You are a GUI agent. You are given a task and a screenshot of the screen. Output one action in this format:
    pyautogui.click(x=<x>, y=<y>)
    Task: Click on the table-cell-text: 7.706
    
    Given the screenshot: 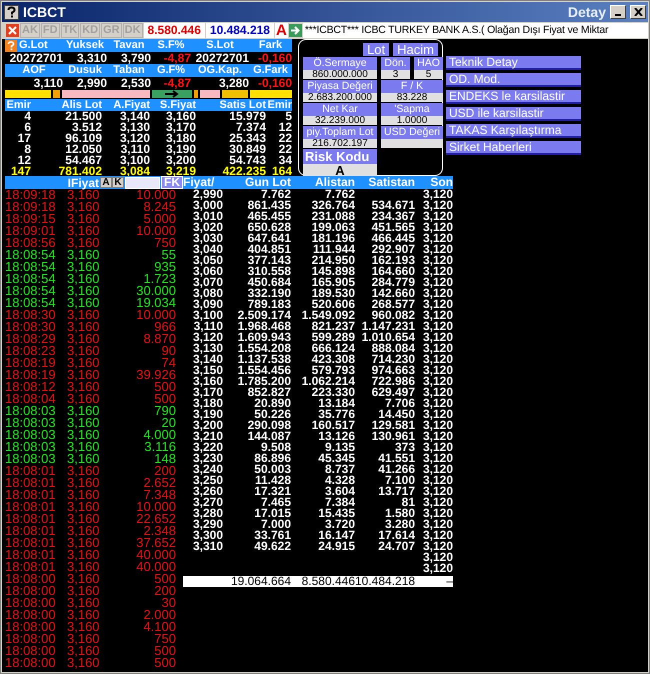 What is the action you would take?
    pyautogui.click(x=399, y=403)
    